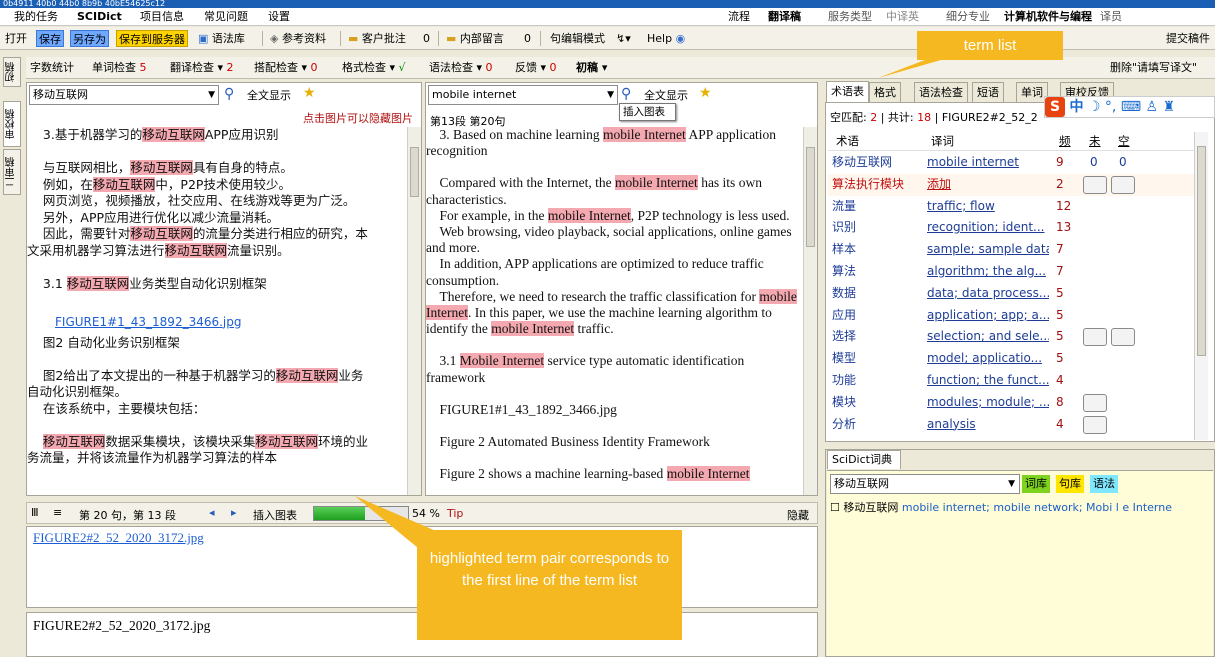 The image size is (1215, 657). What do you see at coordinates (50, 38) in the screenshot?
I see `save-button: 保存` at bounding box center [50, 38].